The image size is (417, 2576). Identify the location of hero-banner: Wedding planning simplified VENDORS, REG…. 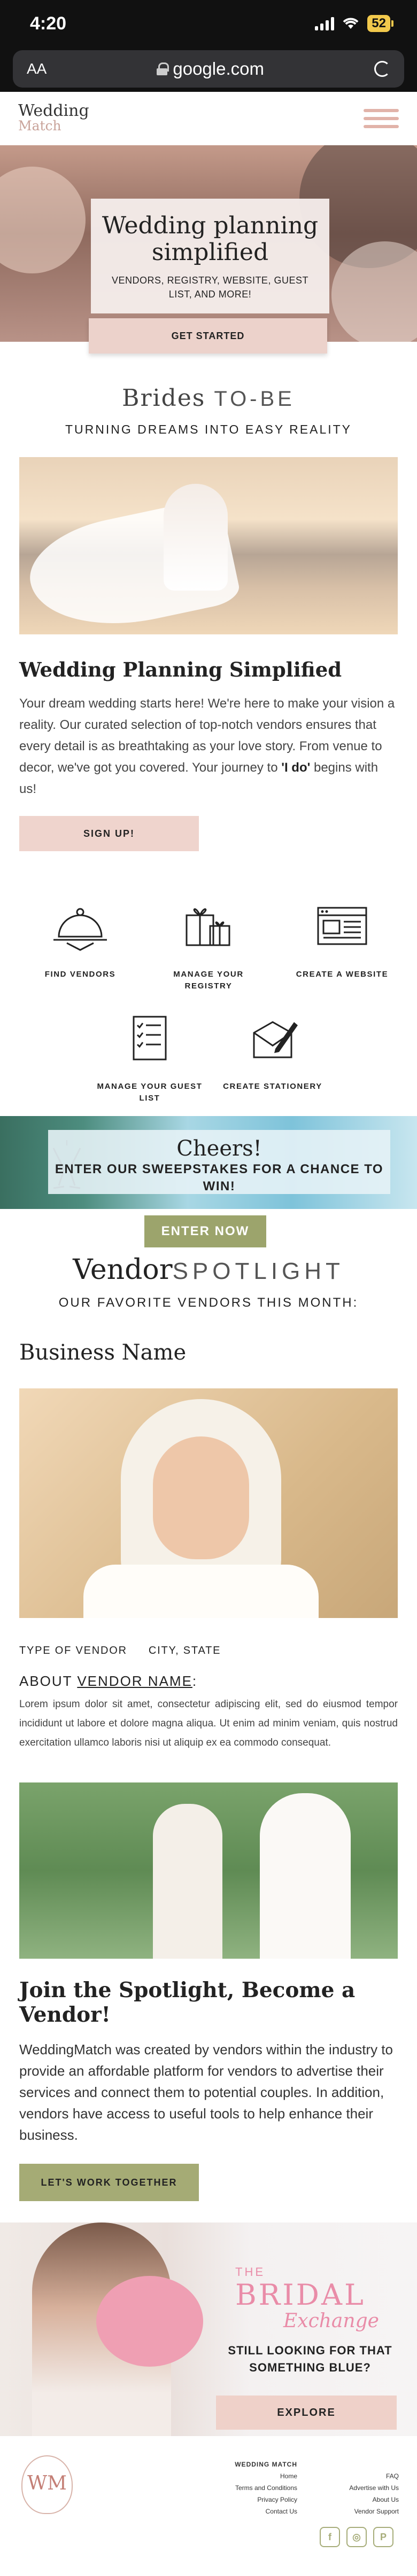
(208, 244).